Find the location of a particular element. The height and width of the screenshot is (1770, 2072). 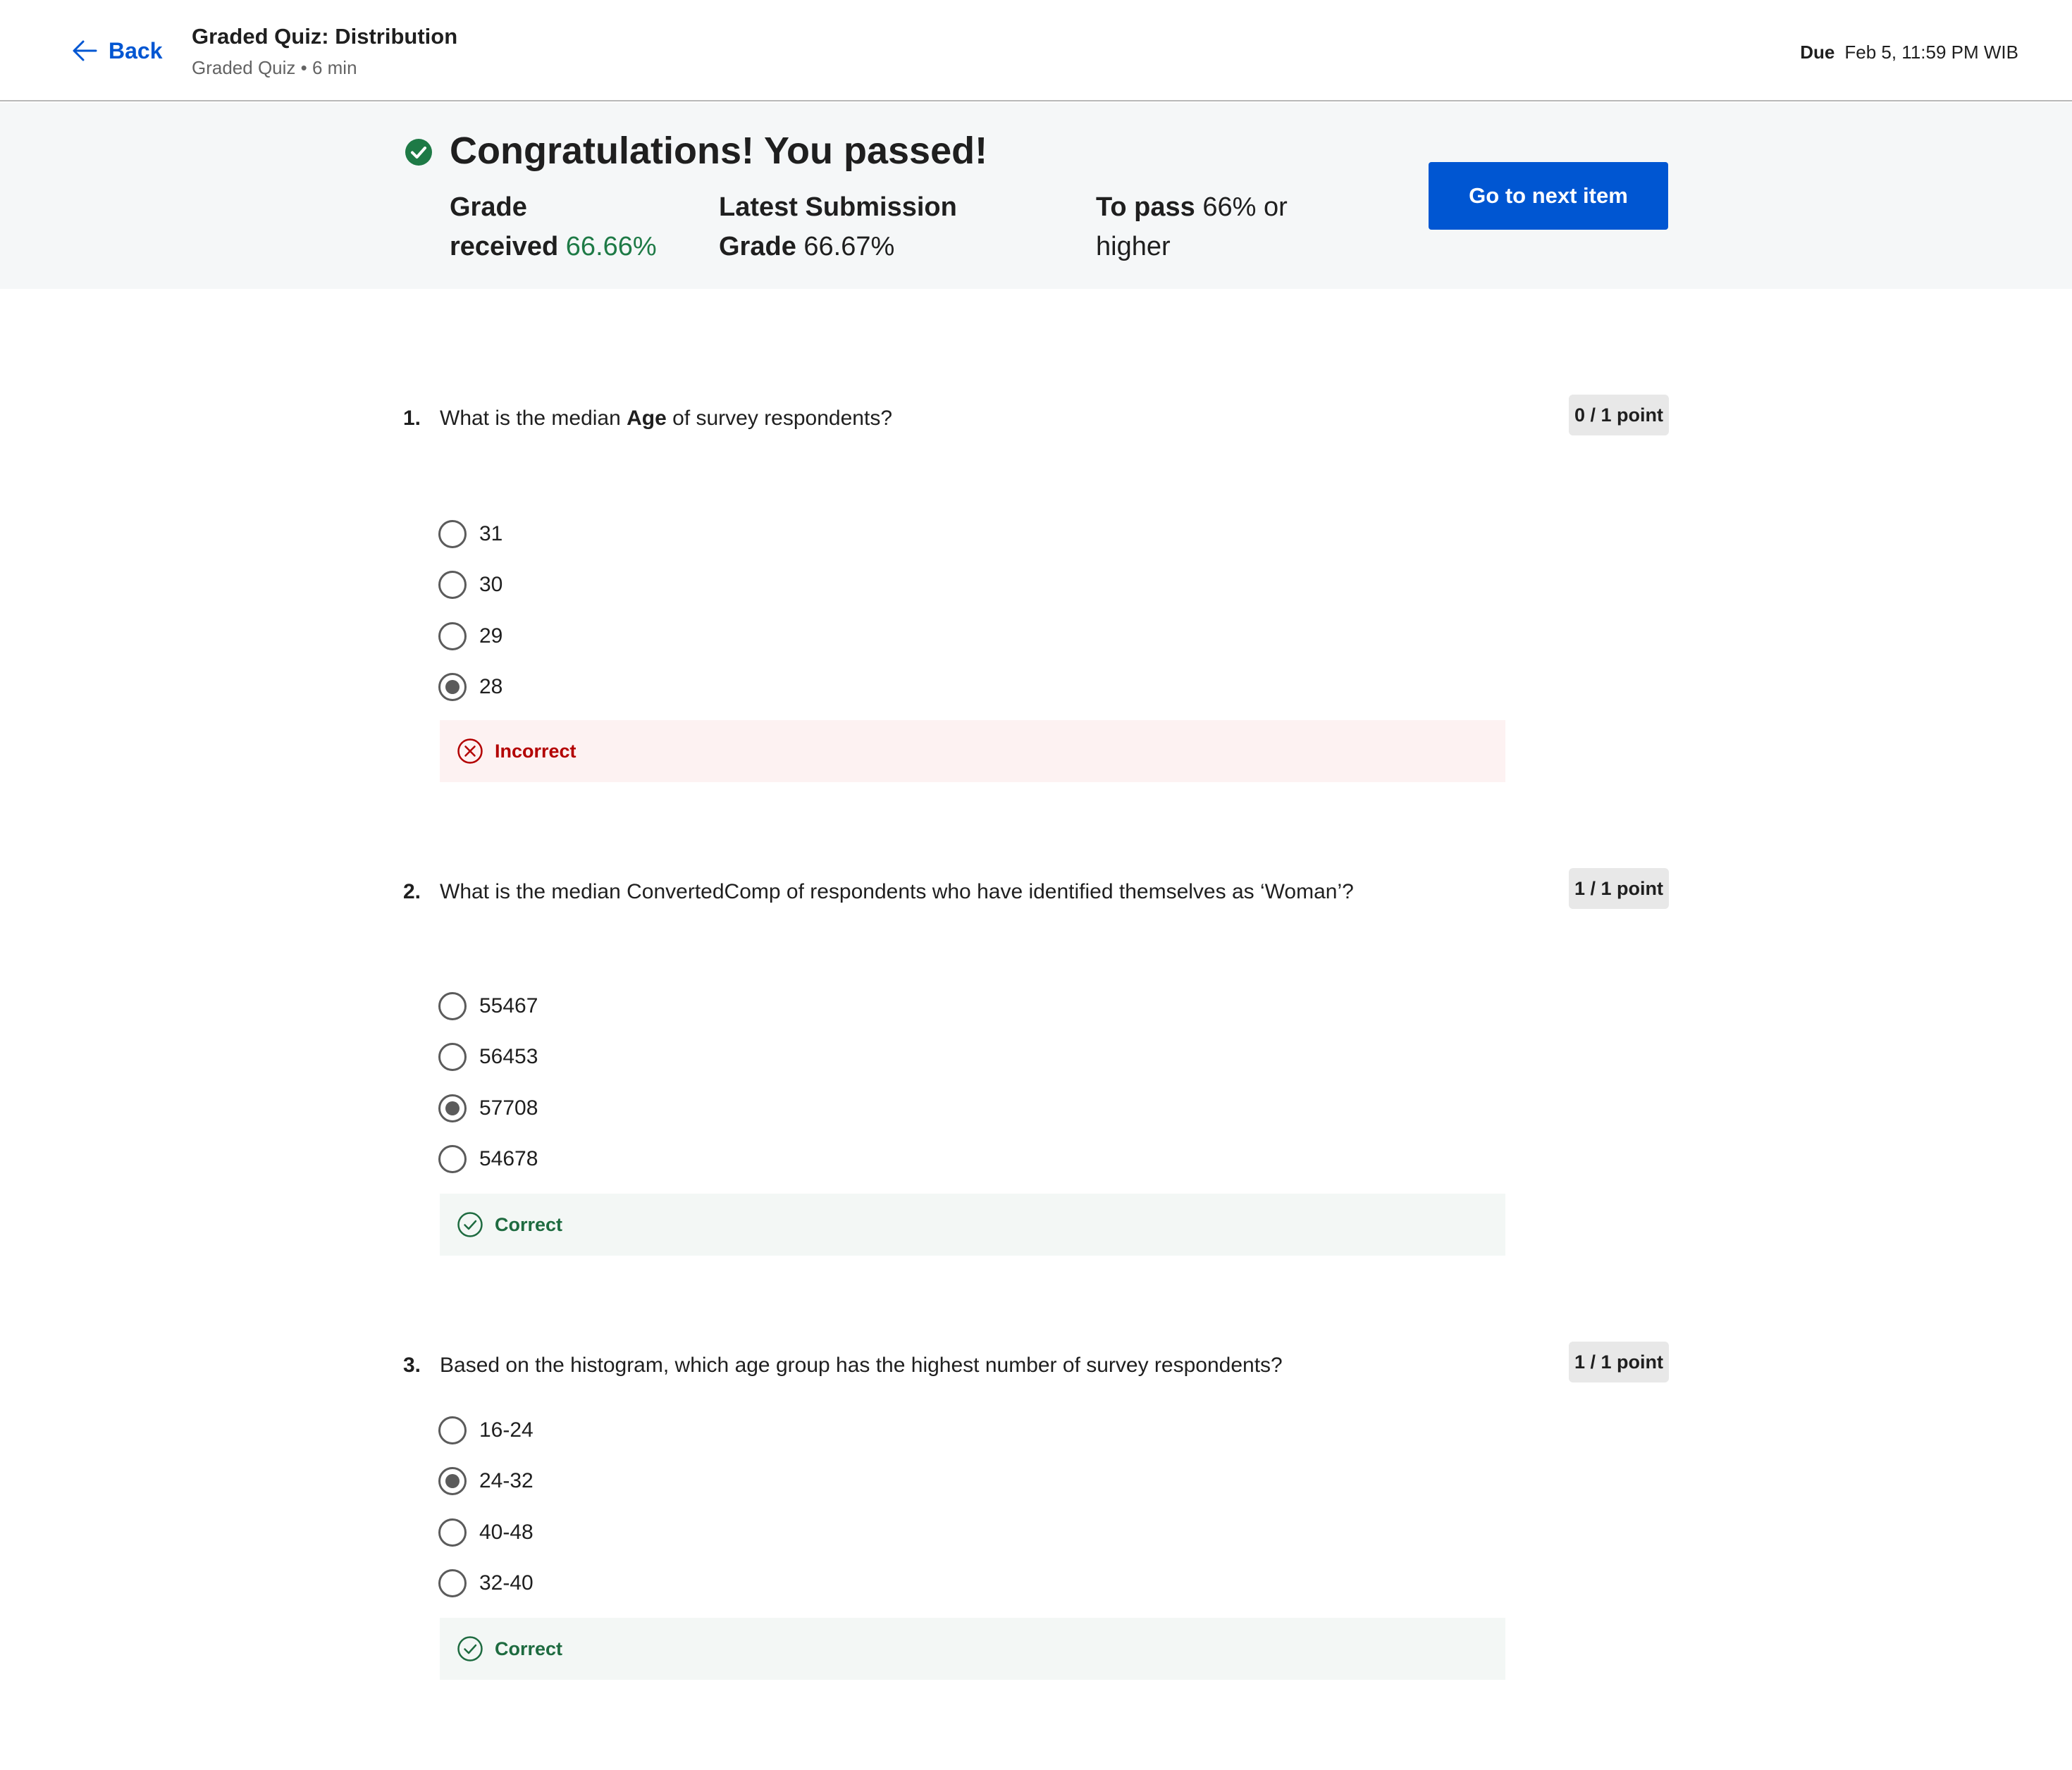

check-circle-icon is located at coordinates (418, 152).